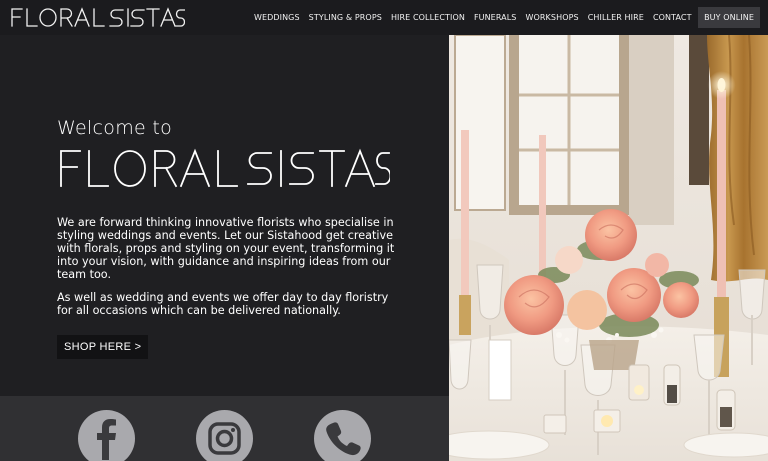  What do you see at coordinates (103, 347) in the screenshot?
I see `shop-here-button: SHOP HERE >` at bounding box center [103, 347].